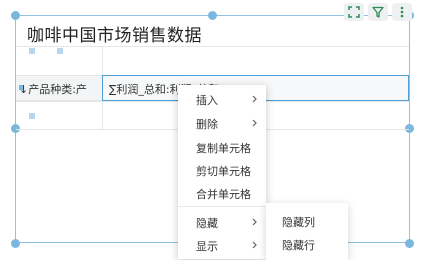  I want to click on more-vertical-icon, so click(402, 12).